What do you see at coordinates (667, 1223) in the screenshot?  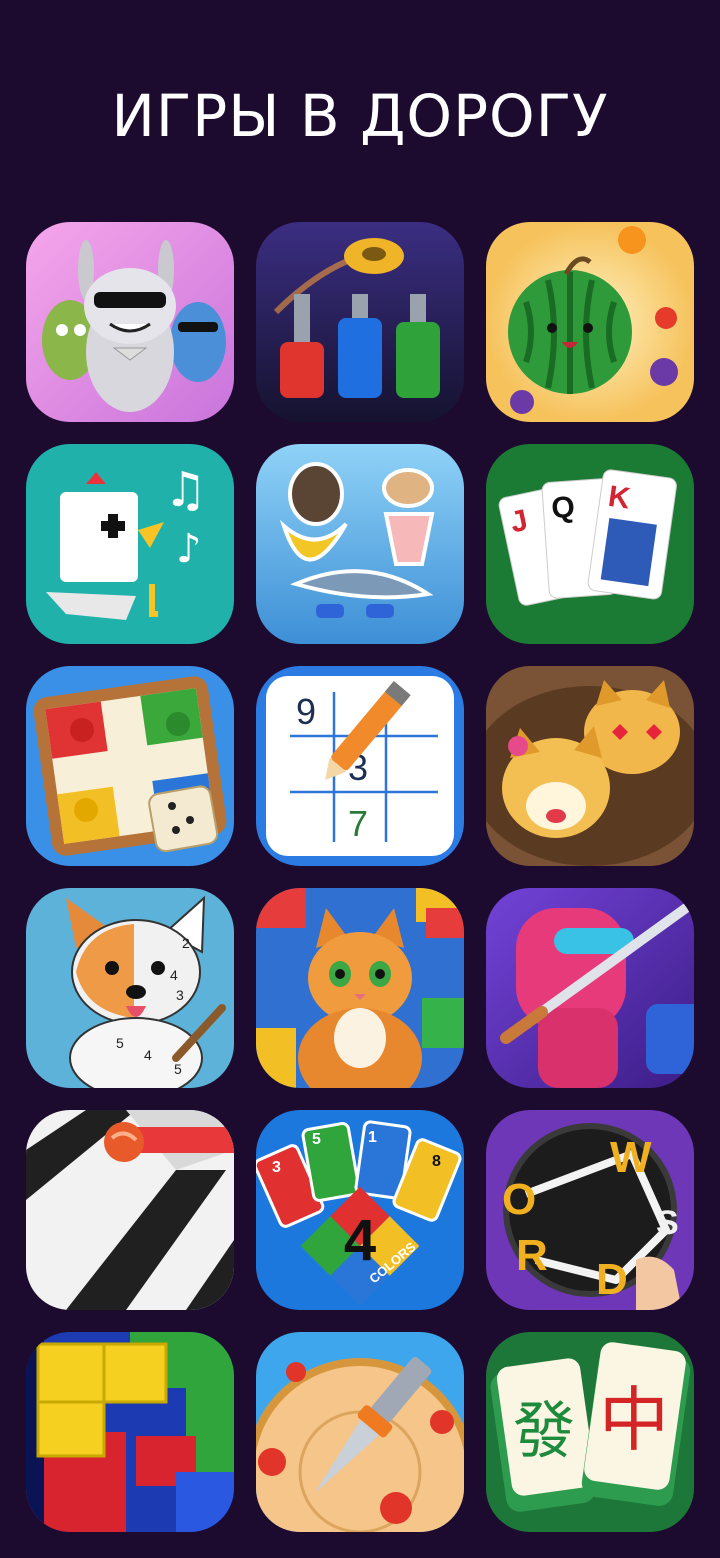 I see `letter-tile: S` at bounding box center [667, 1223].